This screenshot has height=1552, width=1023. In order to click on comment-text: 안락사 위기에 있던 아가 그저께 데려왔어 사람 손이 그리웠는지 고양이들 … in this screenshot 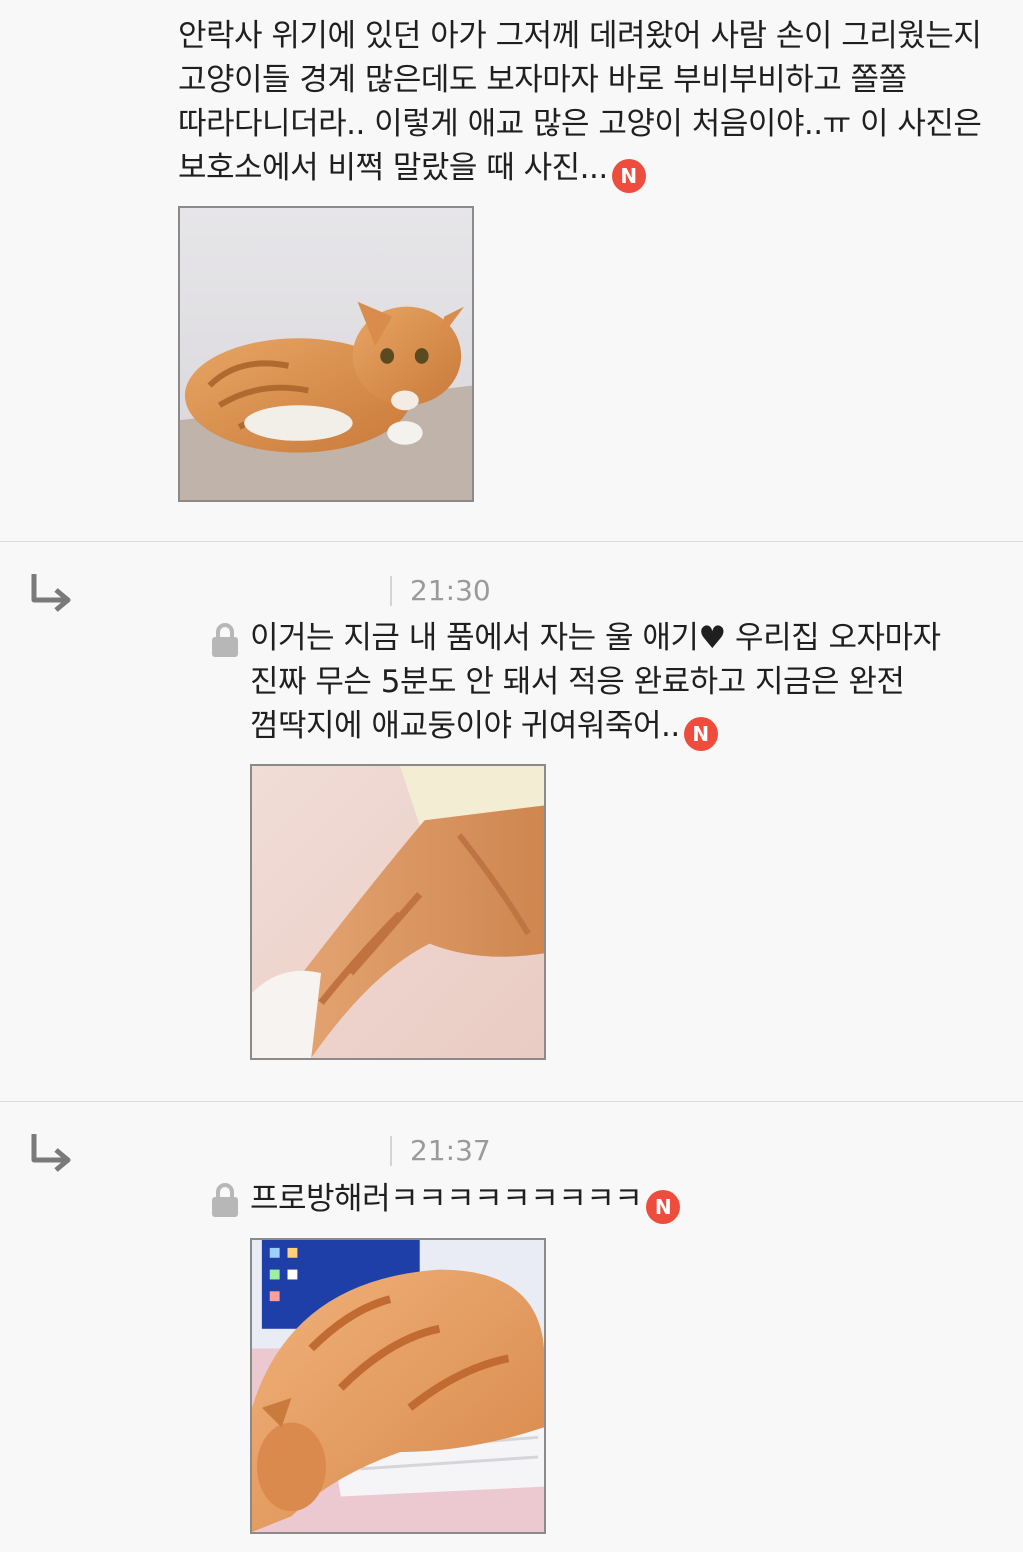, I will do `click(593, 103)`.